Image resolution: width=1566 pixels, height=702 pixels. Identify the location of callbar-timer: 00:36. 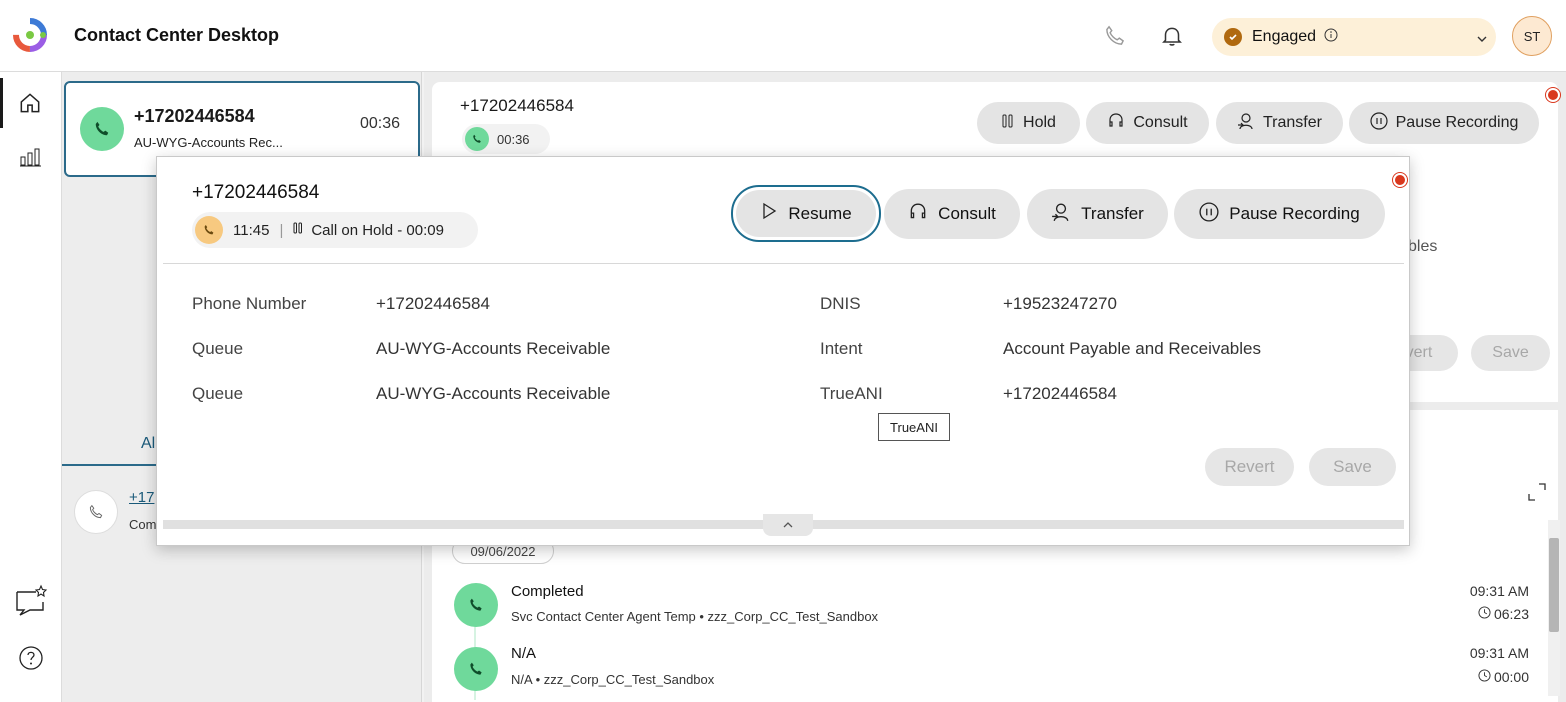
(506, 139).